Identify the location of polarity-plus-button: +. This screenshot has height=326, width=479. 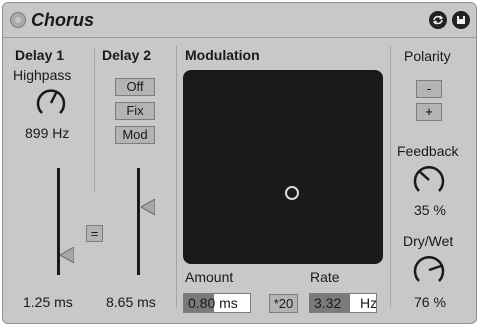
(429, 112).